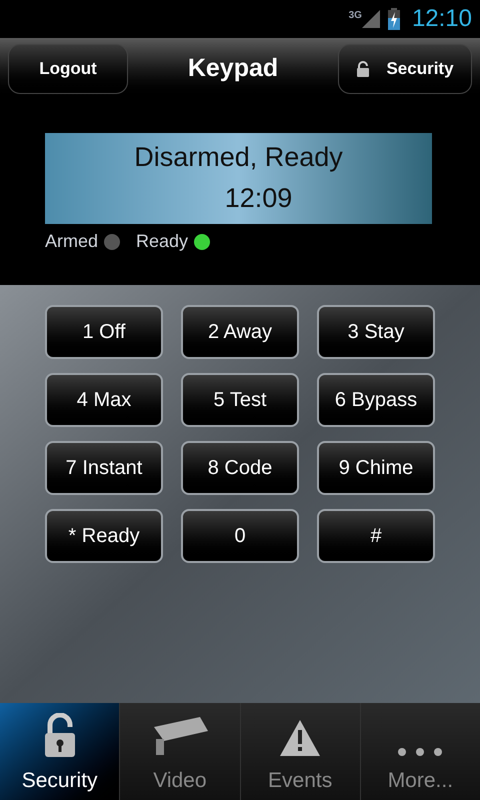 The height and width of the screenshot is (800, 480). Describe the element at coordinates (240, 400) in the screenshot. I see `keypad-key: 5 Test` at that location.